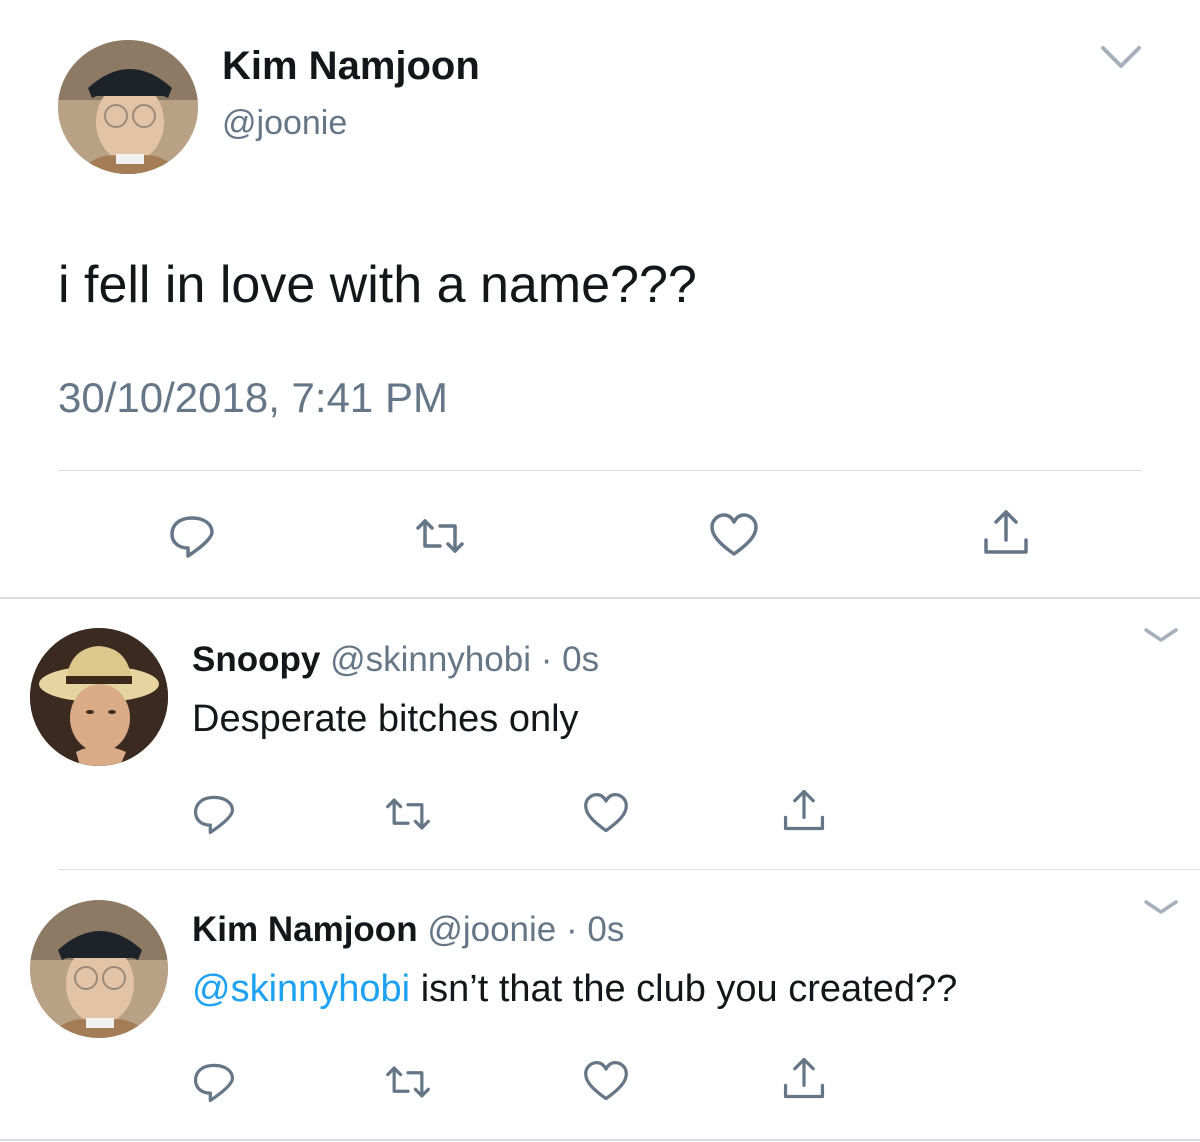 The image size is (1200, 1142). I want to click on main-avatar, so click(128, 107).